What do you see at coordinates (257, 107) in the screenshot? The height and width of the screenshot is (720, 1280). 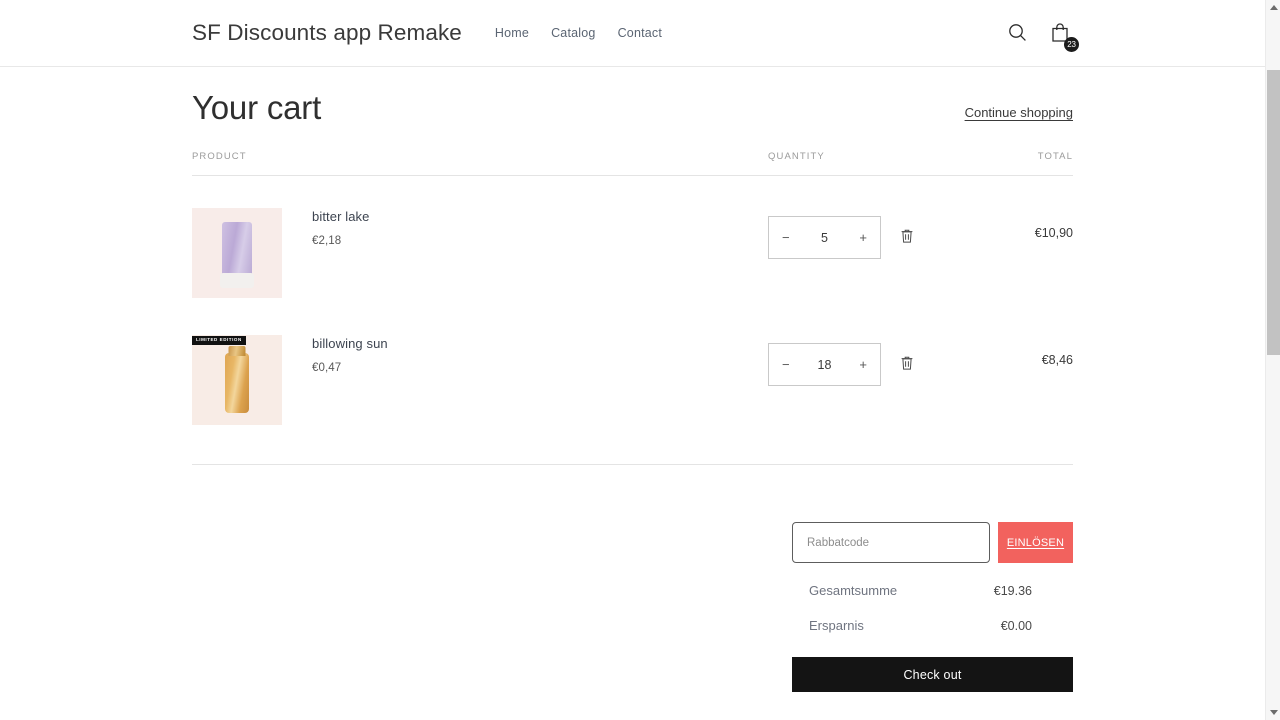 I see `page-title: Your cart` at bounding box center [257, 107].